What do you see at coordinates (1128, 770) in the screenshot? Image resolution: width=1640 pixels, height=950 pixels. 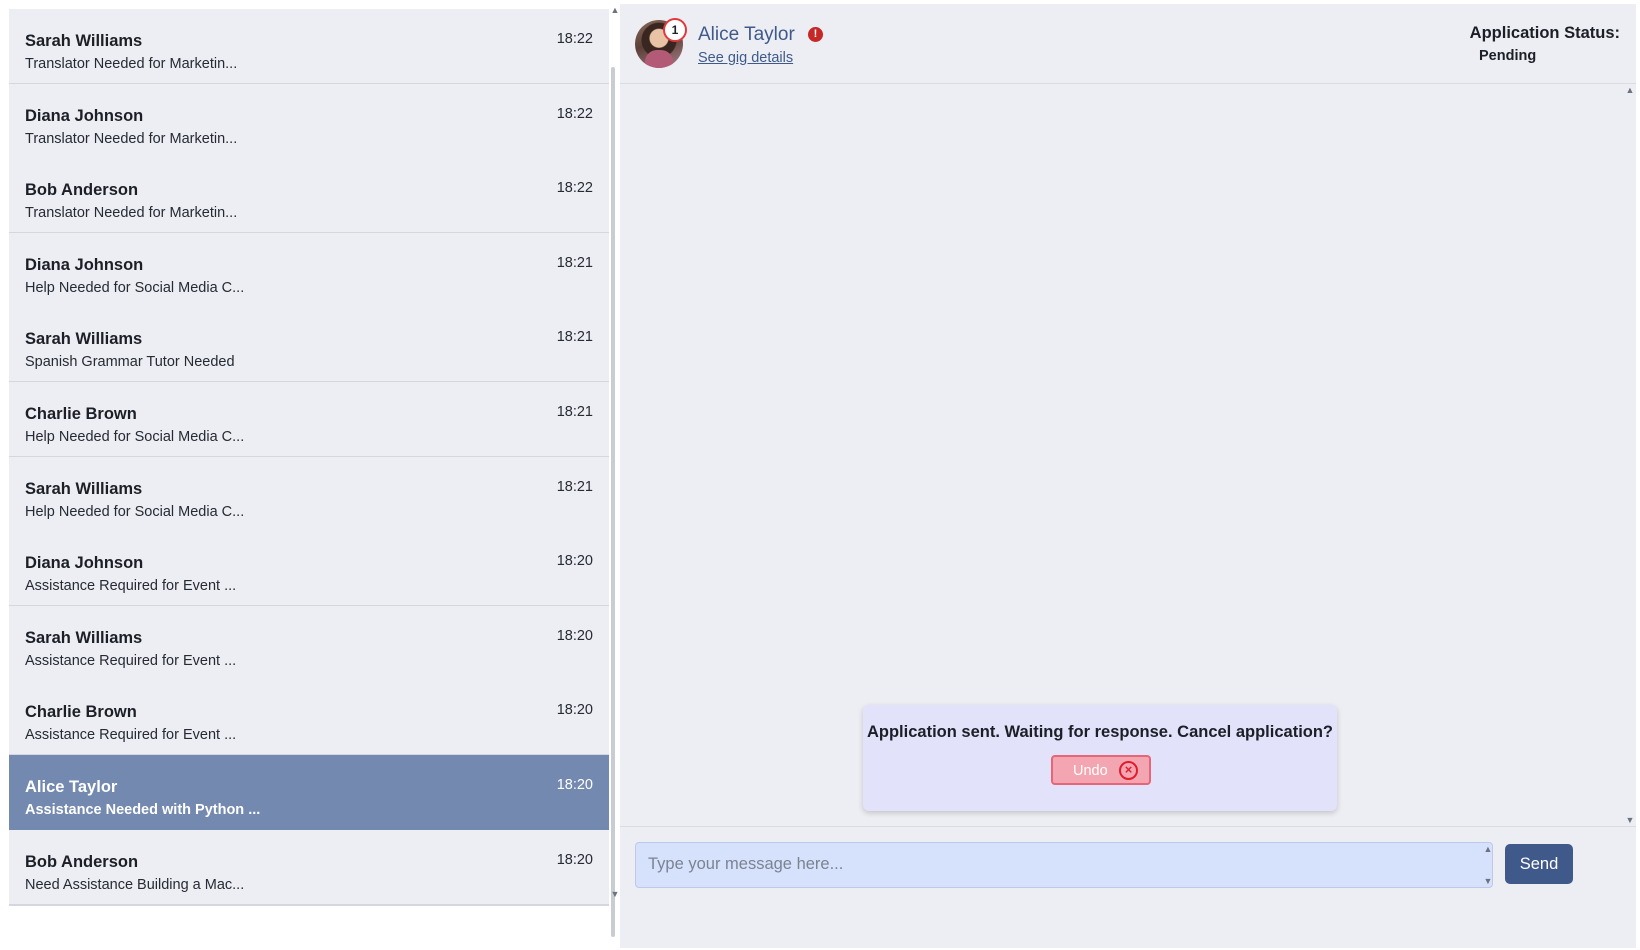 I see `close-circle-icon: ×` at bounding box center [1128, 770].